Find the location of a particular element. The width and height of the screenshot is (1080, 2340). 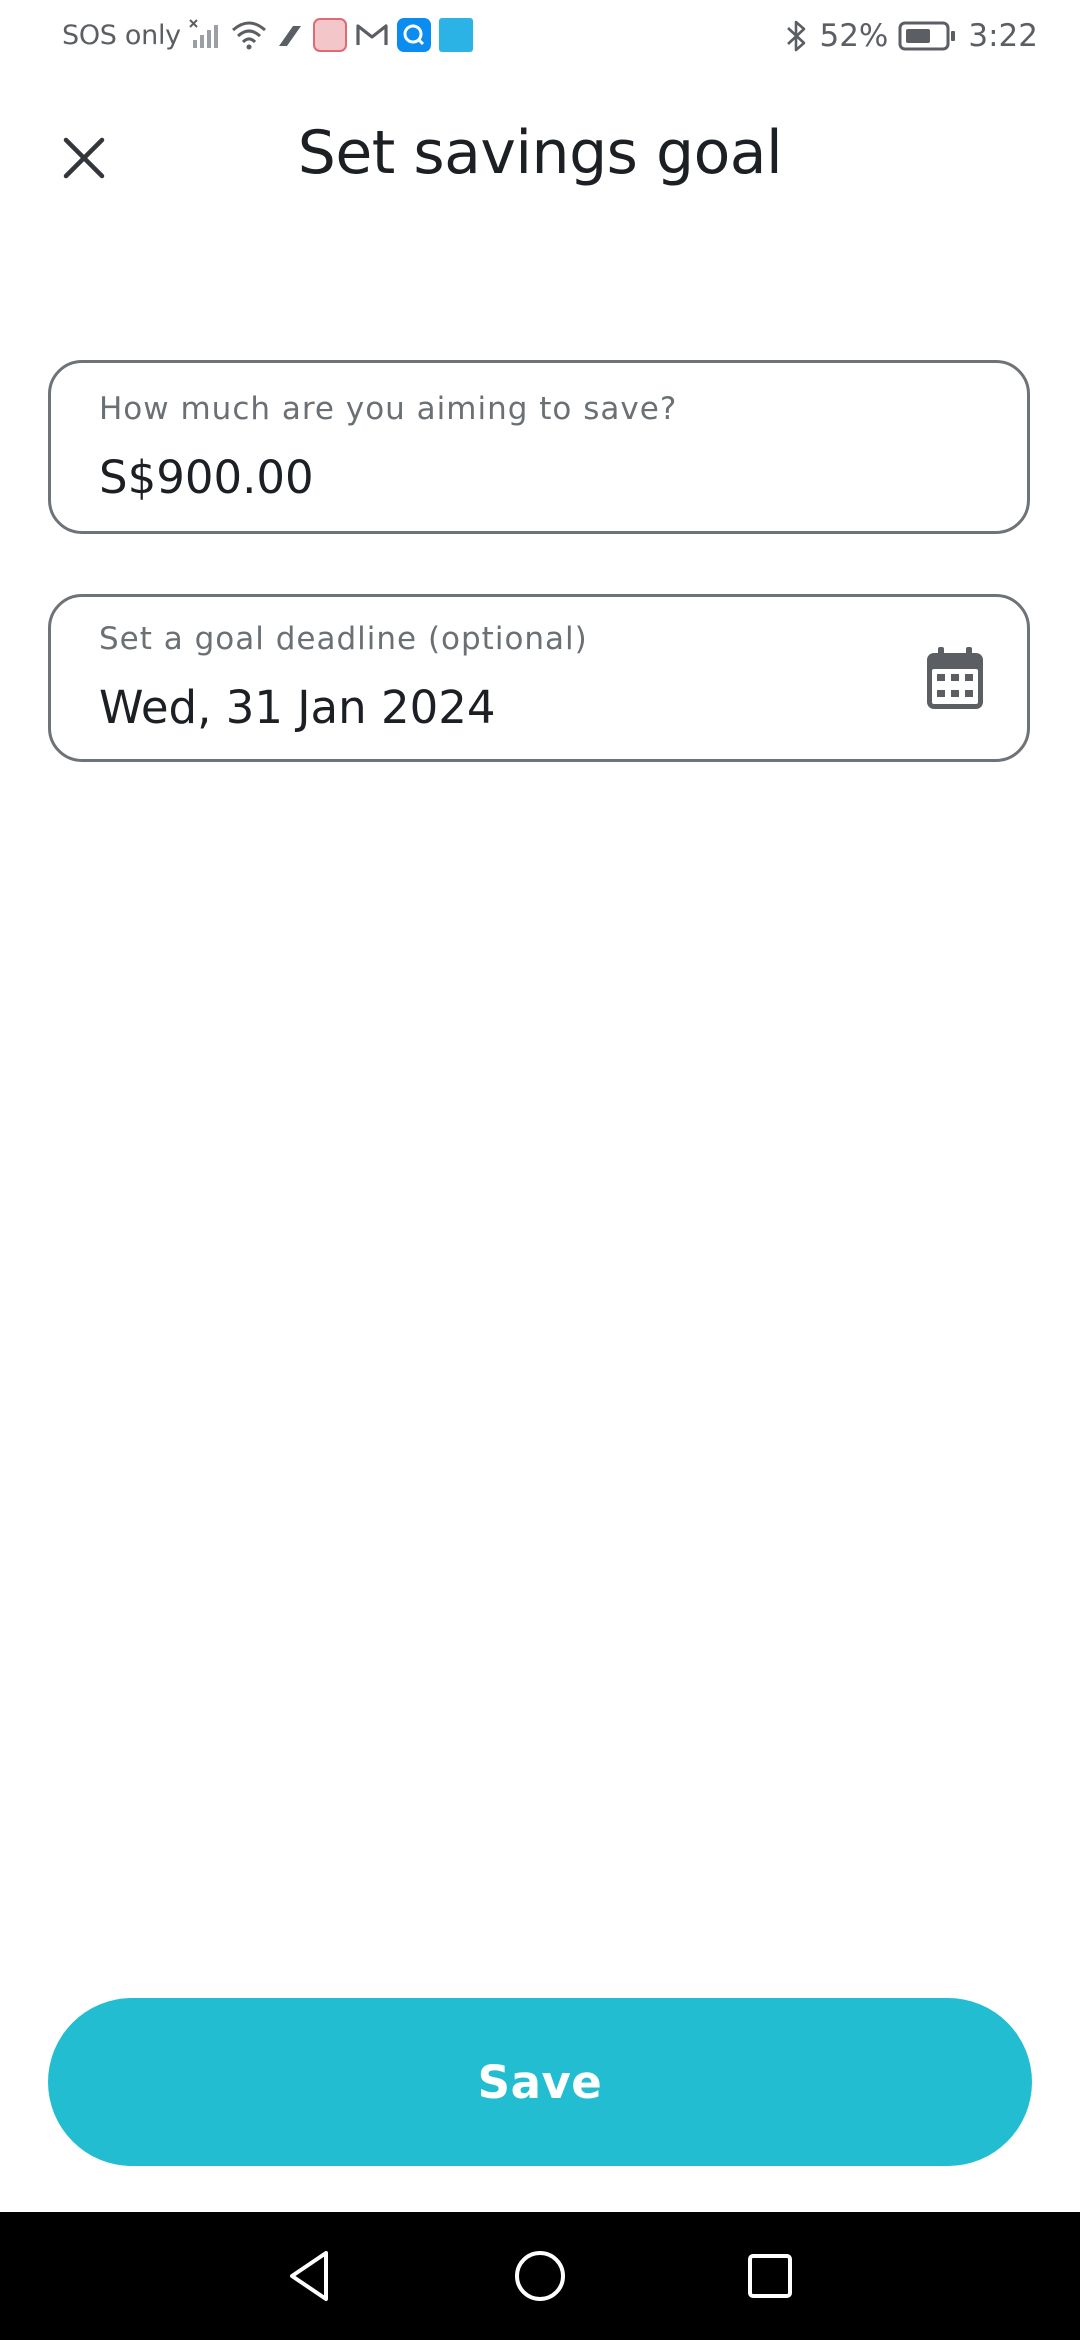

calendar-icon is located at coordinates (955, 679).